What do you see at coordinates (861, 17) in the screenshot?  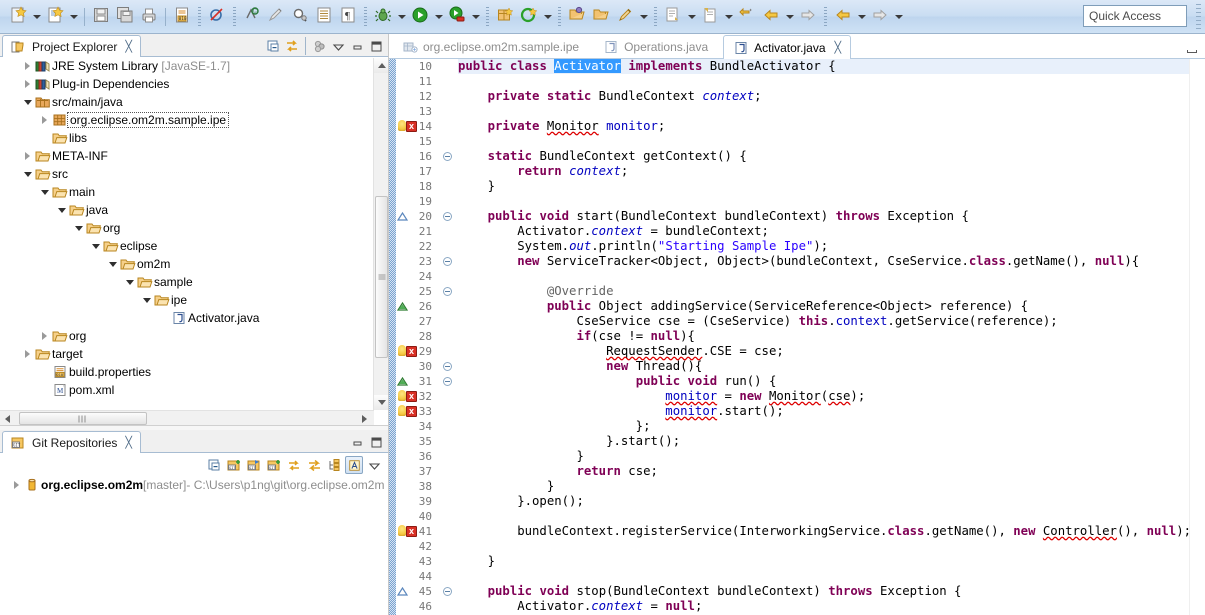 I see `back-history-button-dropdown` at bounding box center [861, 17].